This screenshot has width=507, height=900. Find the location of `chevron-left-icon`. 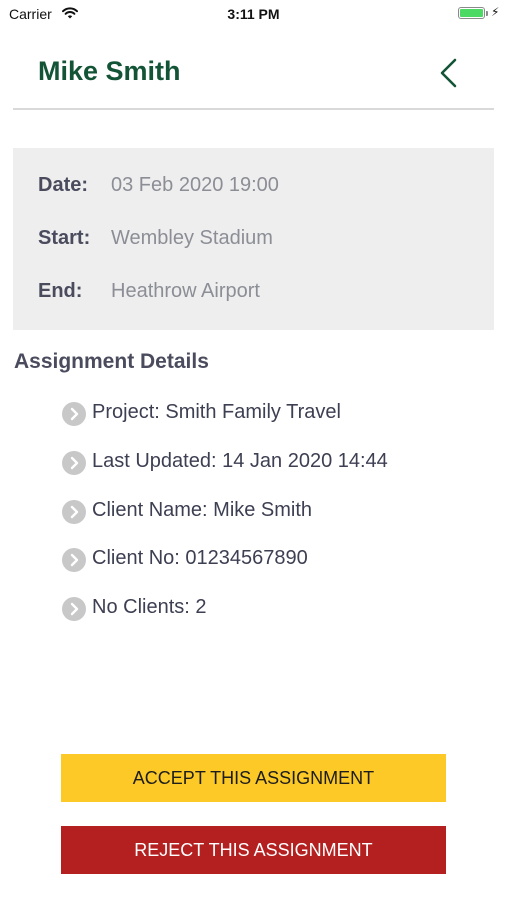

chevron-left-icon is located at coordinates (448, 73).